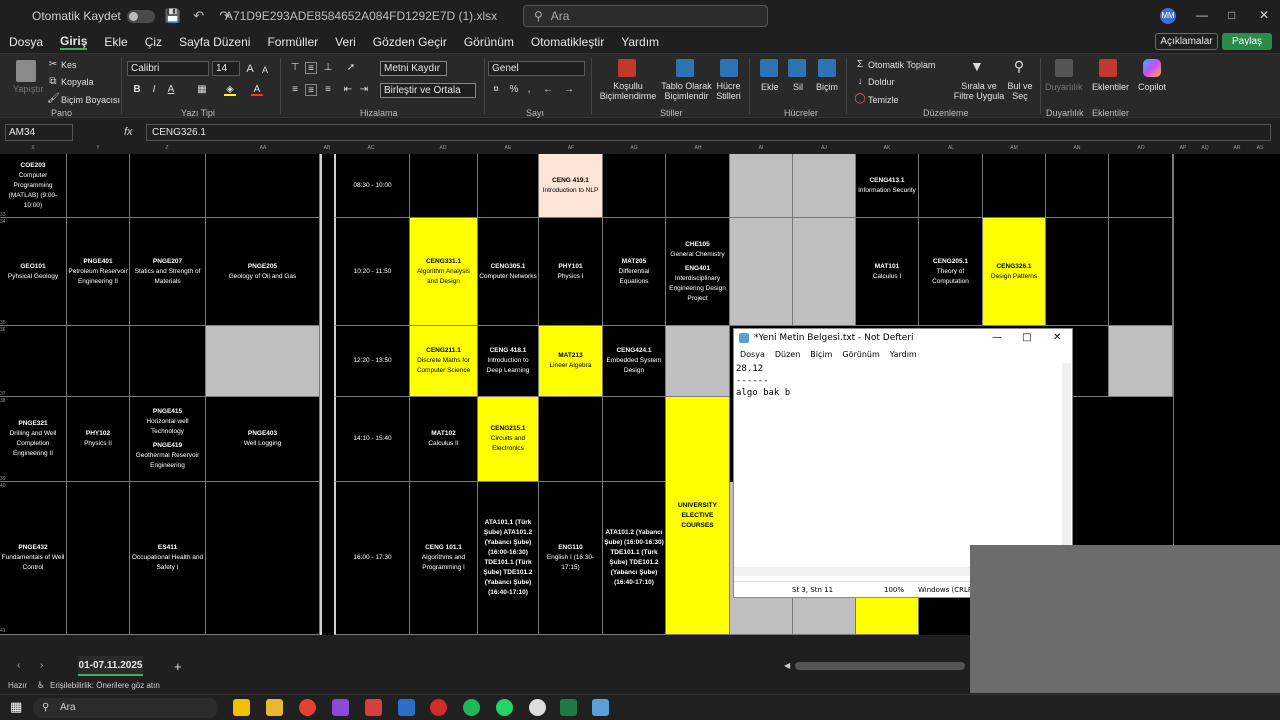  What do you see at coordinates (883, 100) in the screenshot?
I see `clear-label: Temizle` at bounding box center [883, 100].